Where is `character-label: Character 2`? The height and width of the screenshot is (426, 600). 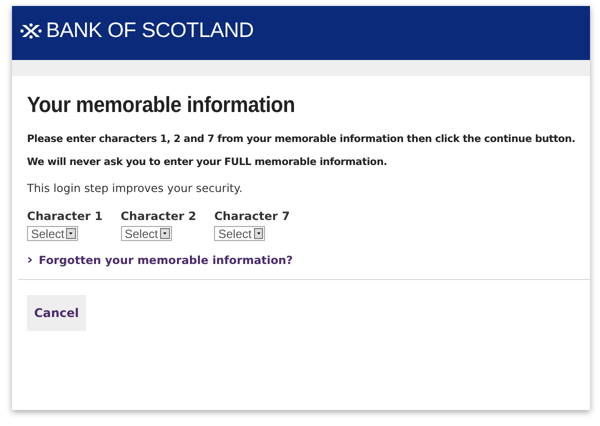 character-label: Character 2 is located at coordinates (158, 216).